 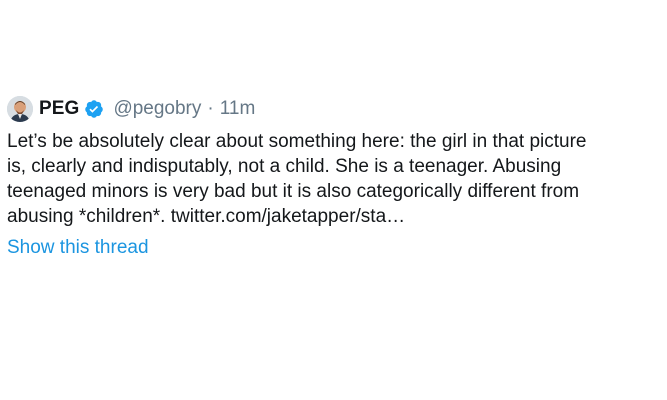 What do you see at coordinates (78, 247) in the screenshot?
I see `show-thread-link: Show this thread` at bounding box center [78, 247].